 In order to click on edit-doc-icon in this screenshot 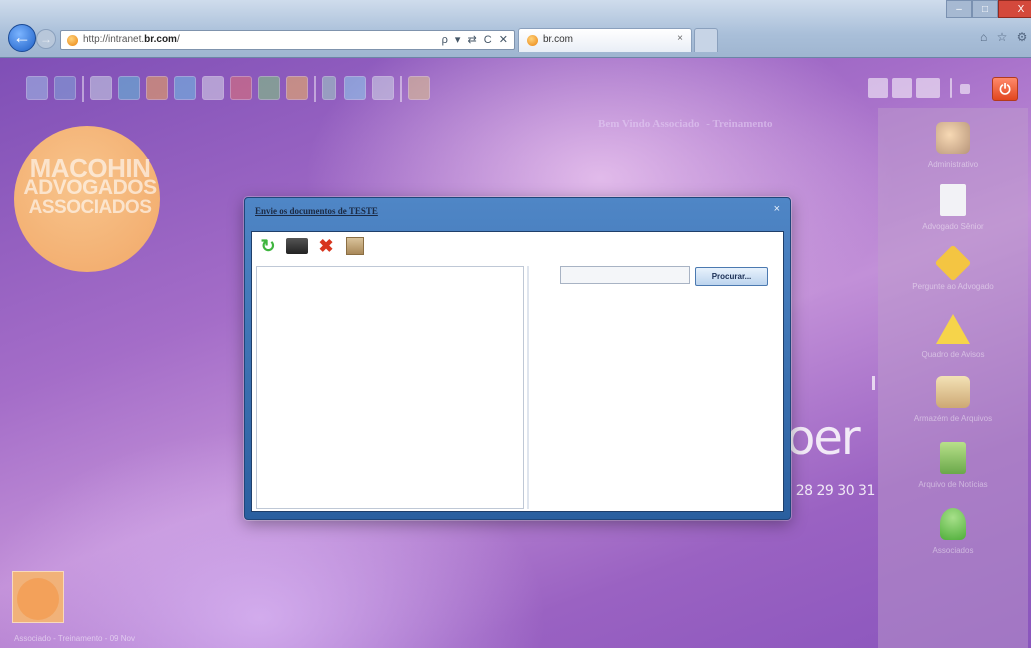, I will do `click(213, 88)`.